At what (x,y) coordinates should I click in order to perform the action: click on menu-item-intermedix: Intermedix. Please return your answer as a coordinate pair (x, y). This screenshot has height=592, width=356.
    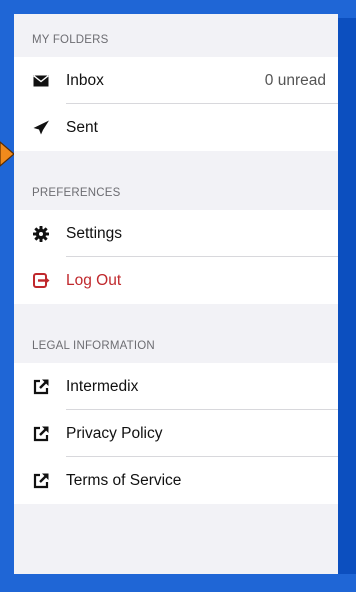
    Looking at the image, I should click on (176, 386).